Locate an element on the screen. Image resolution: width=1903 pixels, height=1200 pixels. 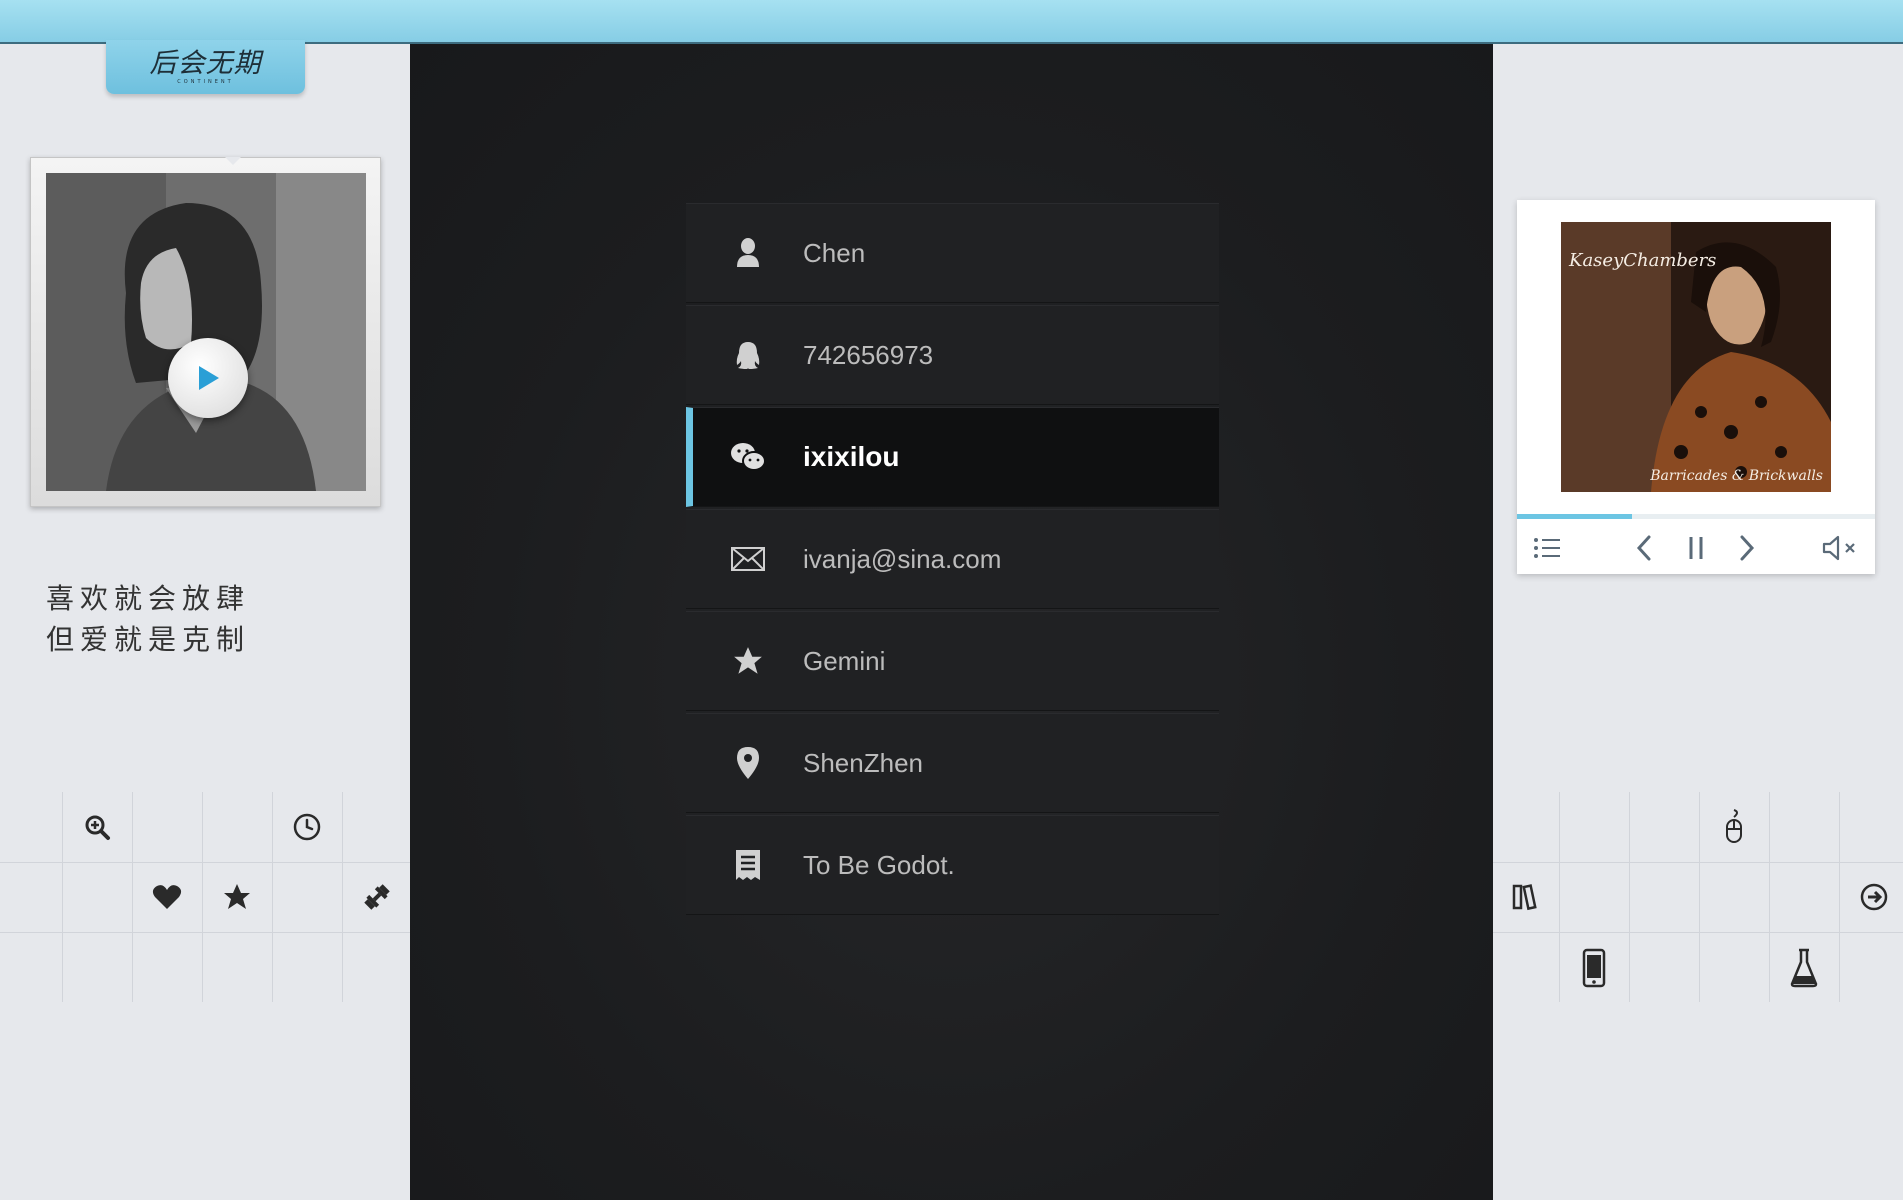
left-icon-grid is located at coordinates (205, 897).